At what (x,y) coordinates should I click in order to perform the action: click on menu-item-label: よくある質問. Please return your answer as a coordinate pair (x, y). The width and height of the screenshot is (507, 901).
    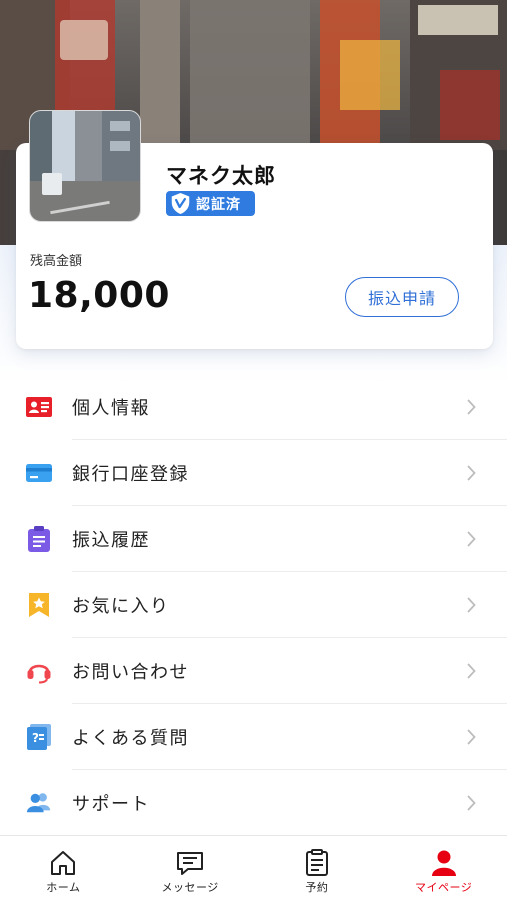
    Looking at the image, I should click on (130, 738).